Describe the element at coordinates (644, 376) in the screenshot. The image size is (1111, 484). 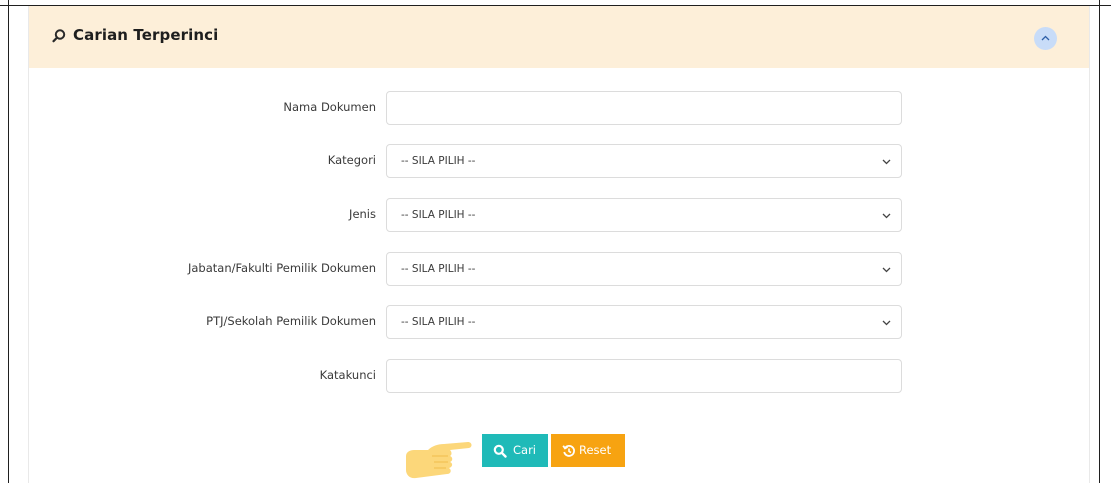
I see `katakunci-input` at that location.